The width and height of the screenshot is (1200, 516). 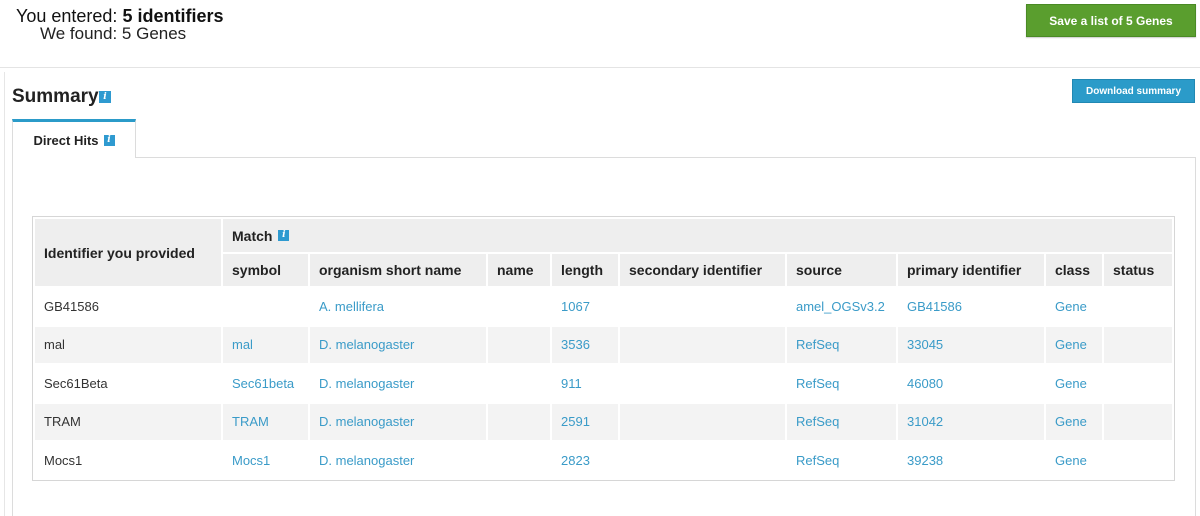 I want to click on summary-info-icon: i, so click(x=105, y=97).